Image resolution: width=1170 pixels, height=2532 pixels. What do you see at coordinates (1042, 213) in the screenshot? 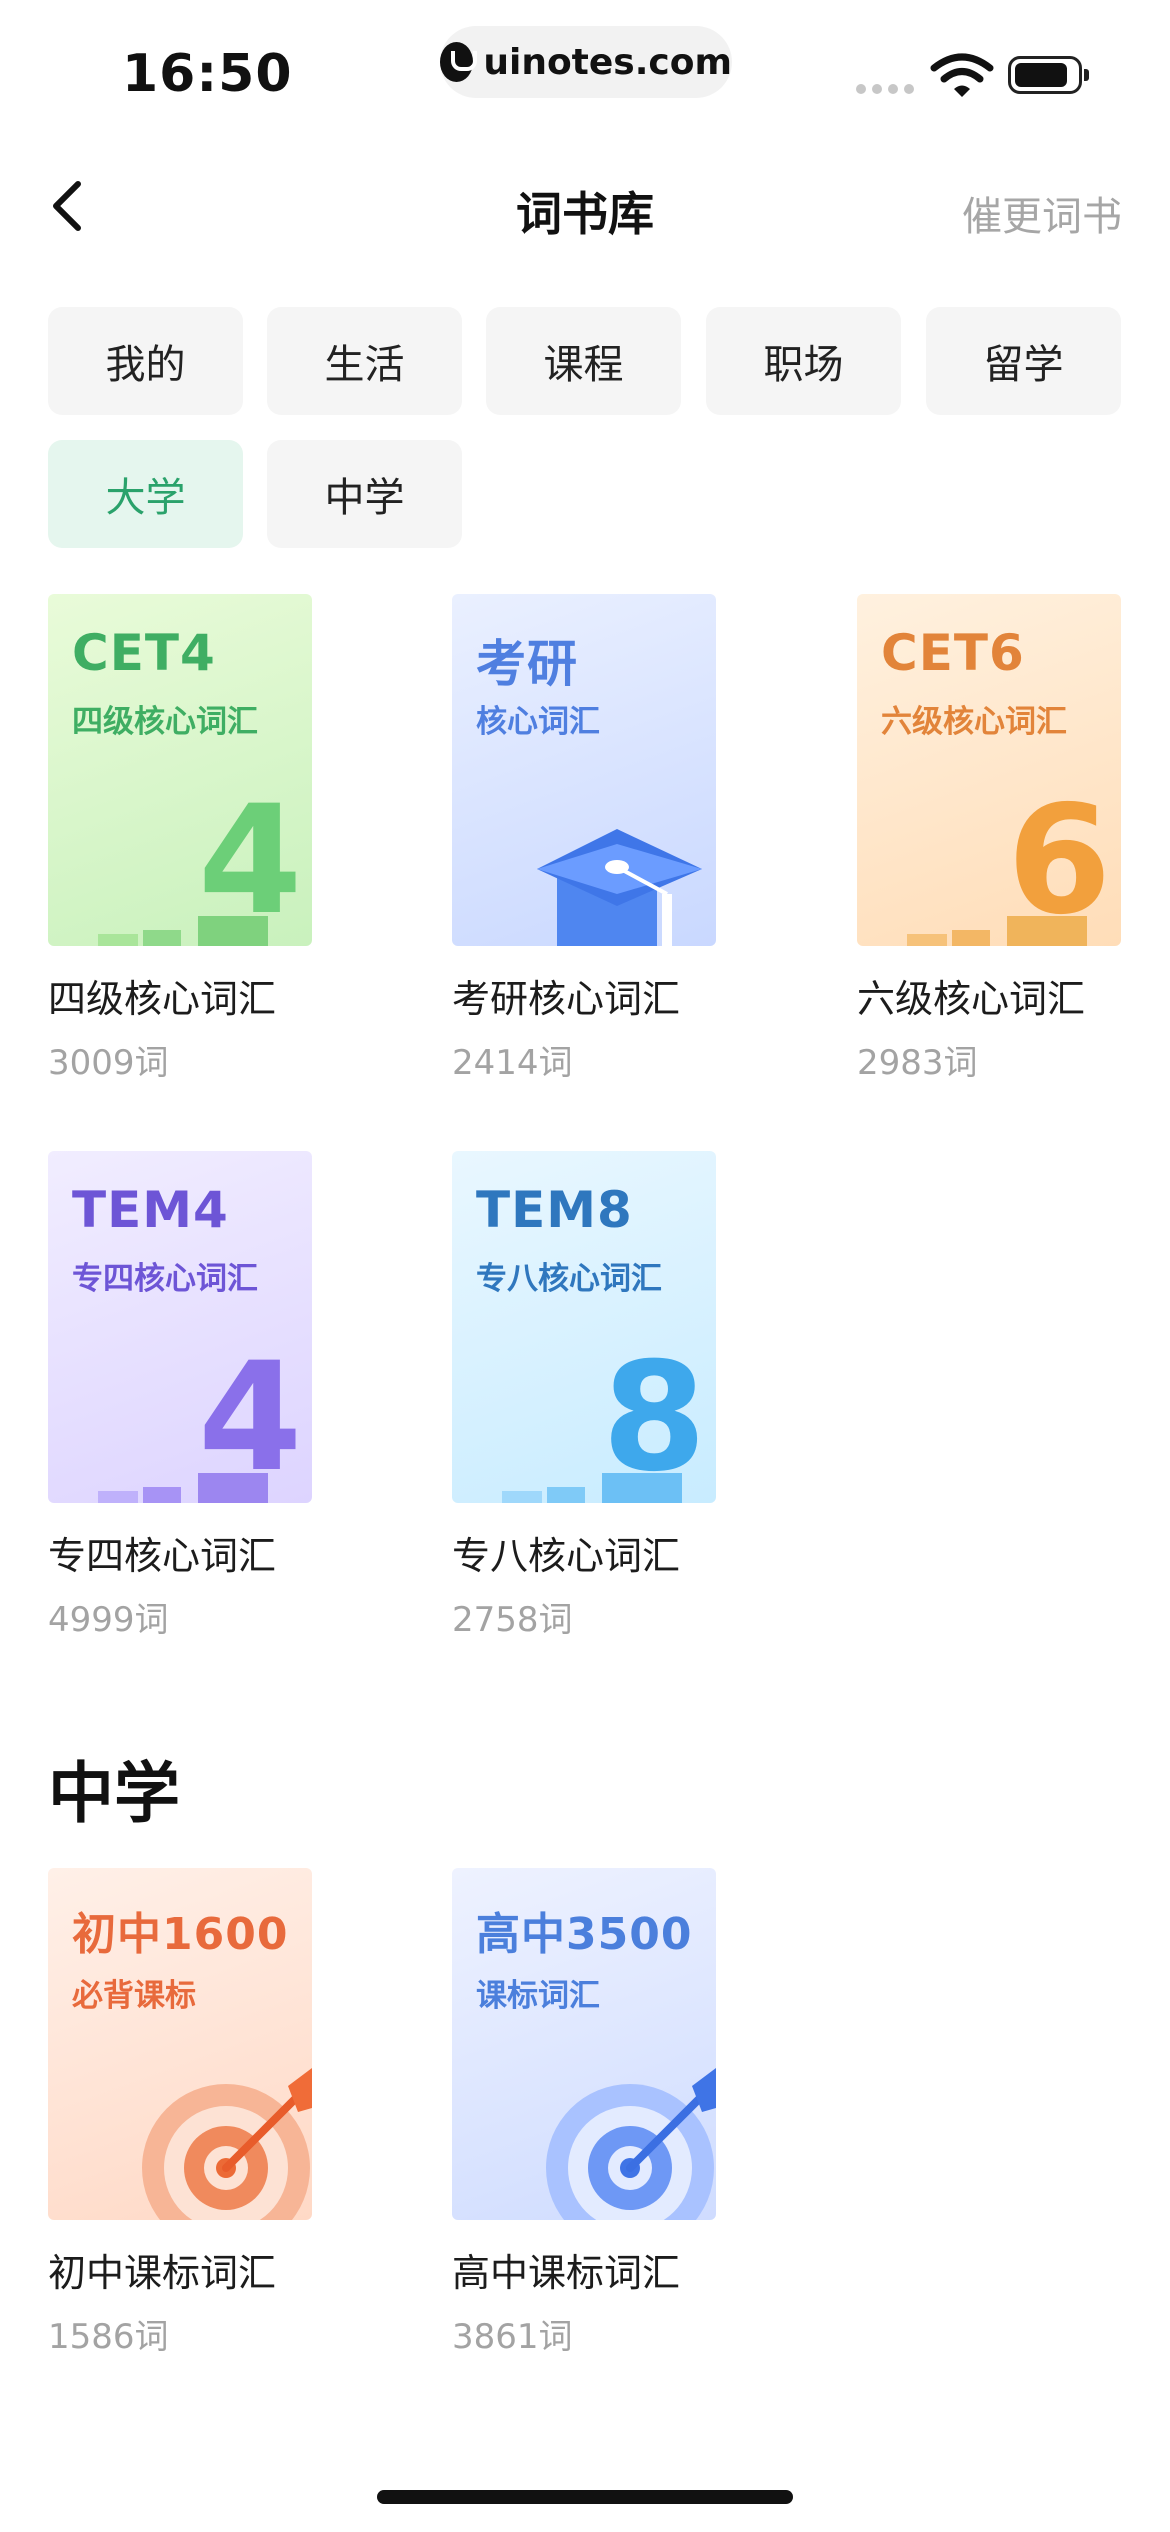
I see `request-books-link: 催更词书` at bounding box center [1042, 213].